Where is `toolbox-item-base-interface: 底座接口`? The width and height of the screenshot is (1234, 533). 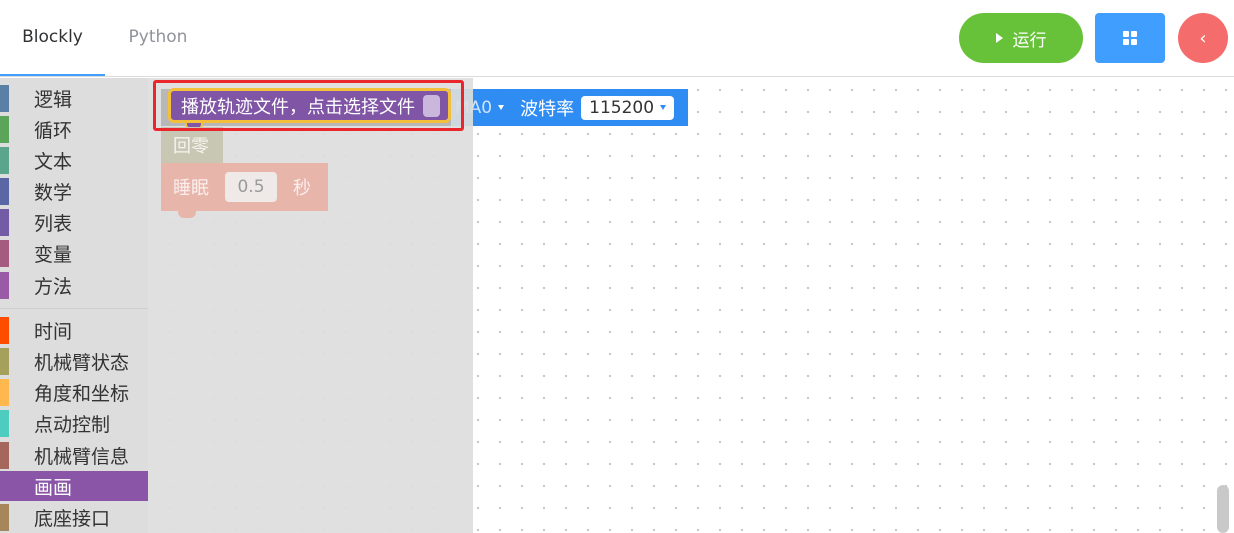
toolbox-item-base-interface: 底座接口 is located at coordinates (74, 517).